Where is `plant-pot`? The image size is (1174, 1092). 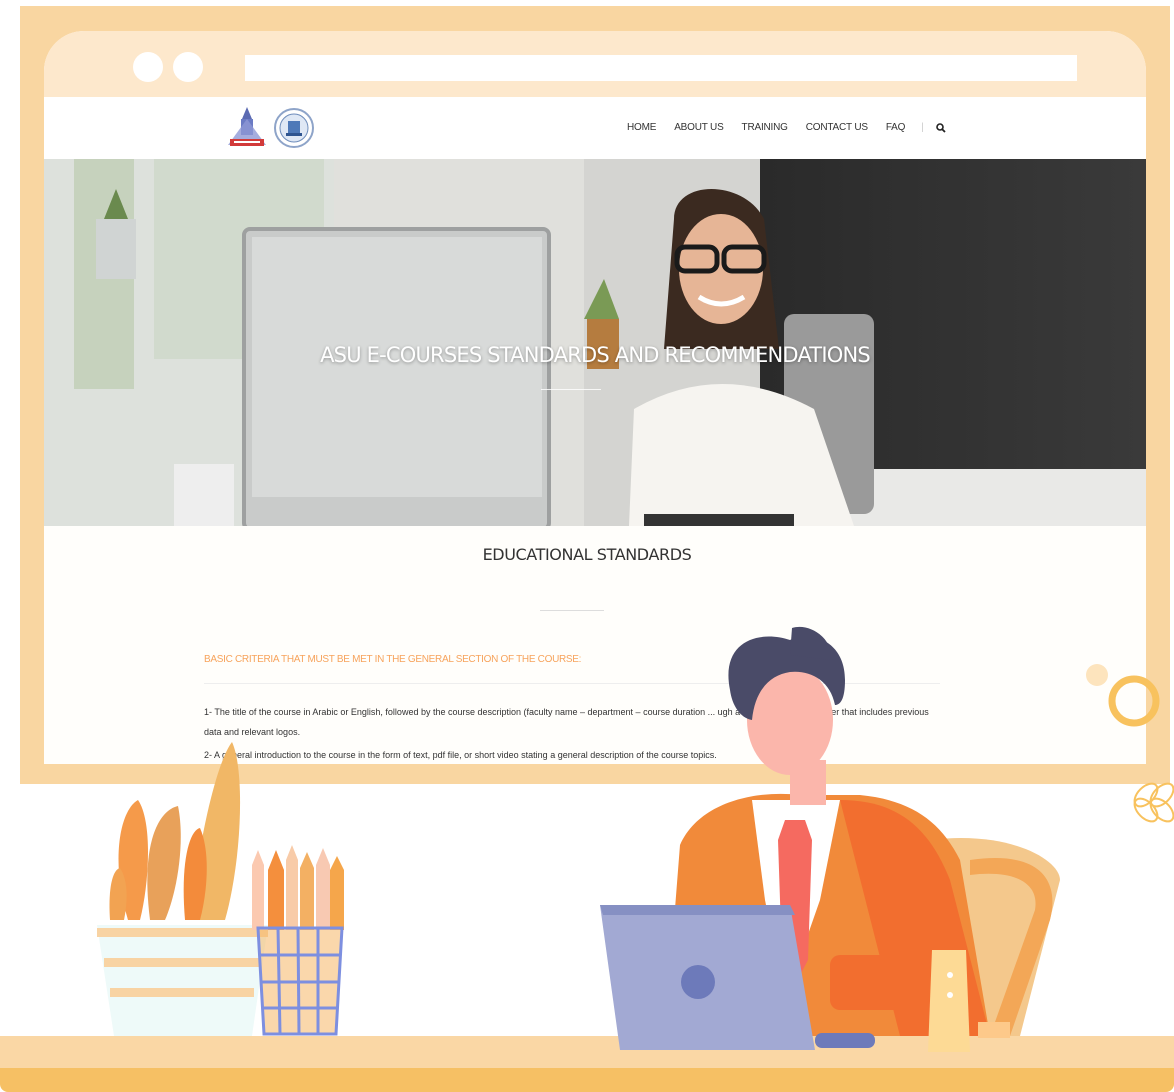 plant-pot is located at coordinates (182, 889).